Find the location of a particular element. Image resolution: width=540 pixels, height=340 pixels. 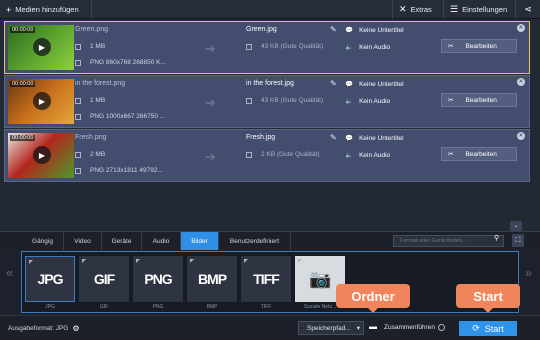

gear-icon: ⚙ is located at coordinates (75, 328).